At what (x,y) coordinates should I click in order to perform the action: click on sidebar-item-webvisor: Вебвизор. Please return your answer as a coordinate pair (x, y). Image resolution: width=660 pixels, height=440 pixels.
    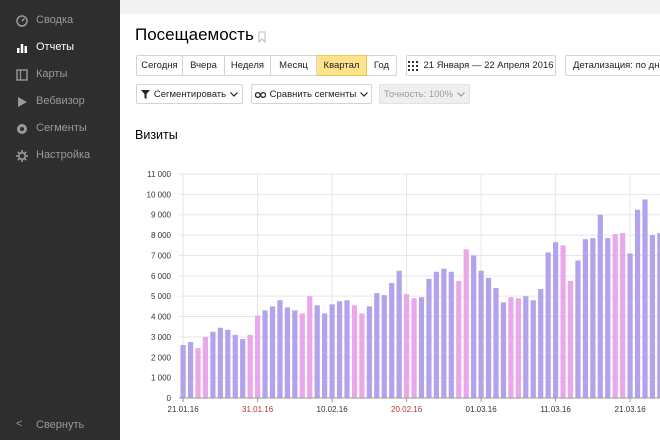
    Looking at the image, I should click on (60, 102).